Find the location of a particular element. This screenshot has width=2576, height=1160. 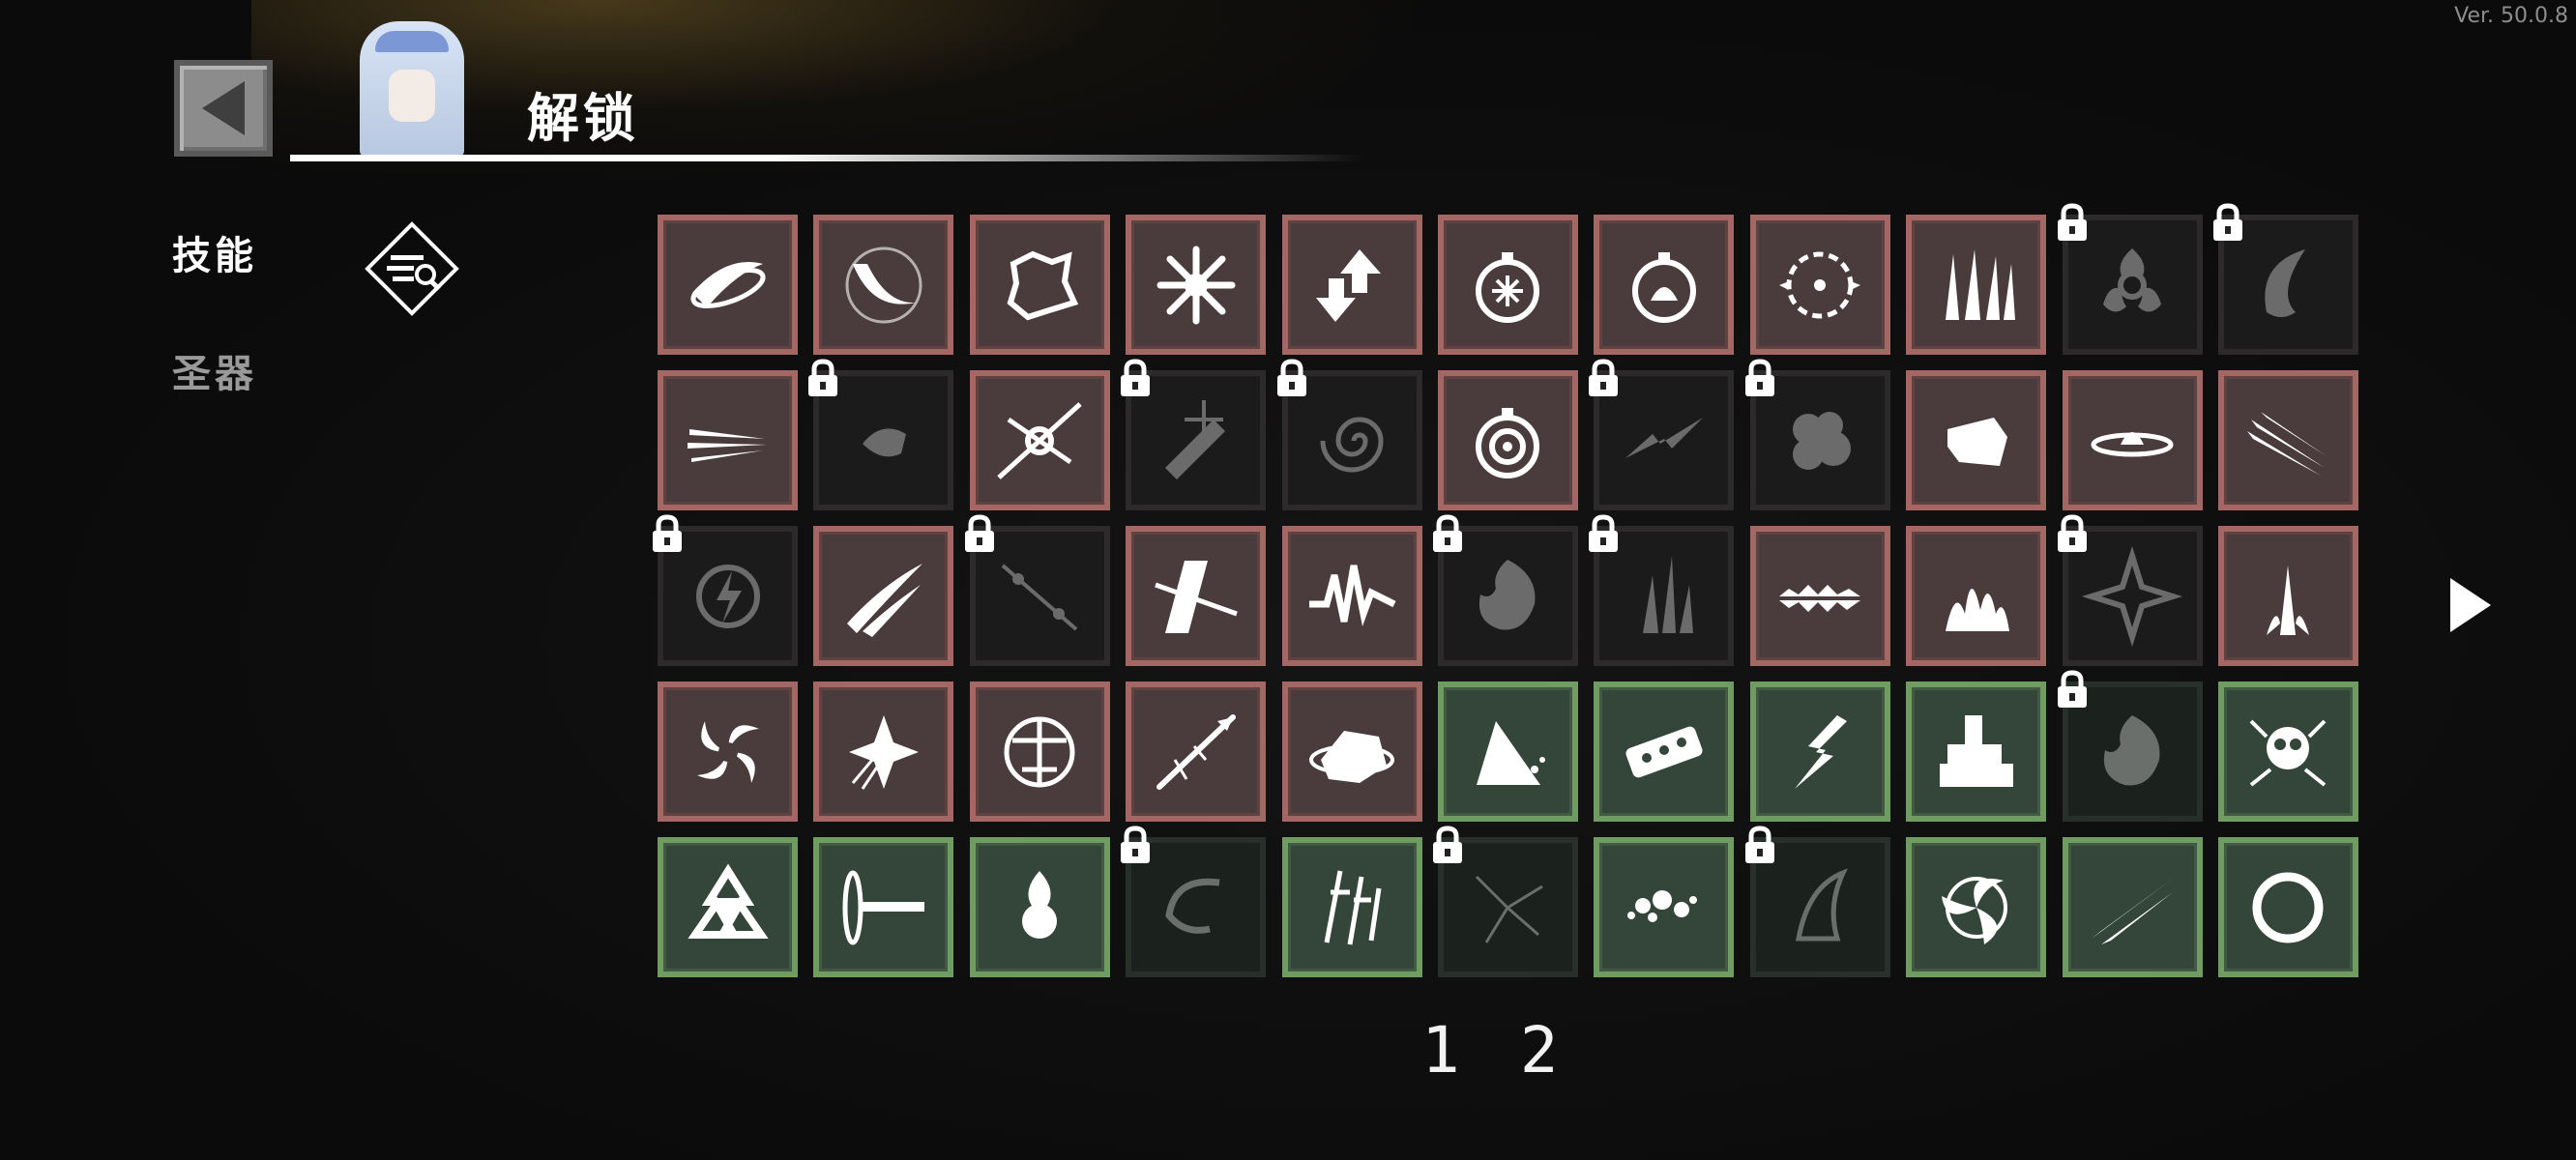

cross-slash-icon is located at coordinates (1196, 596).